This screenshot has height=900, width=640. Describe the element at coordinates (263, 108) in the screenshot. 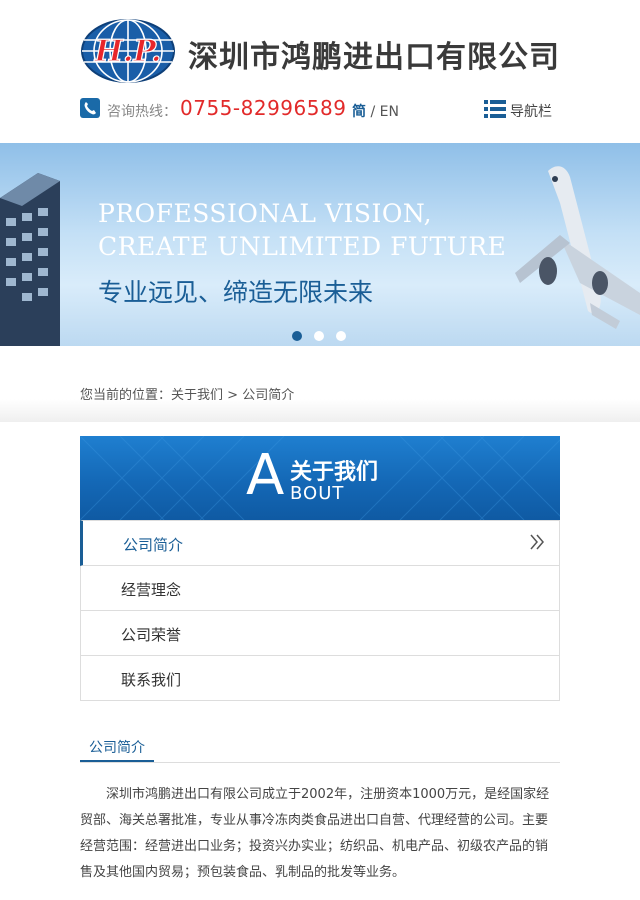

I see `hotline-number: 0755-82996589` at that location.